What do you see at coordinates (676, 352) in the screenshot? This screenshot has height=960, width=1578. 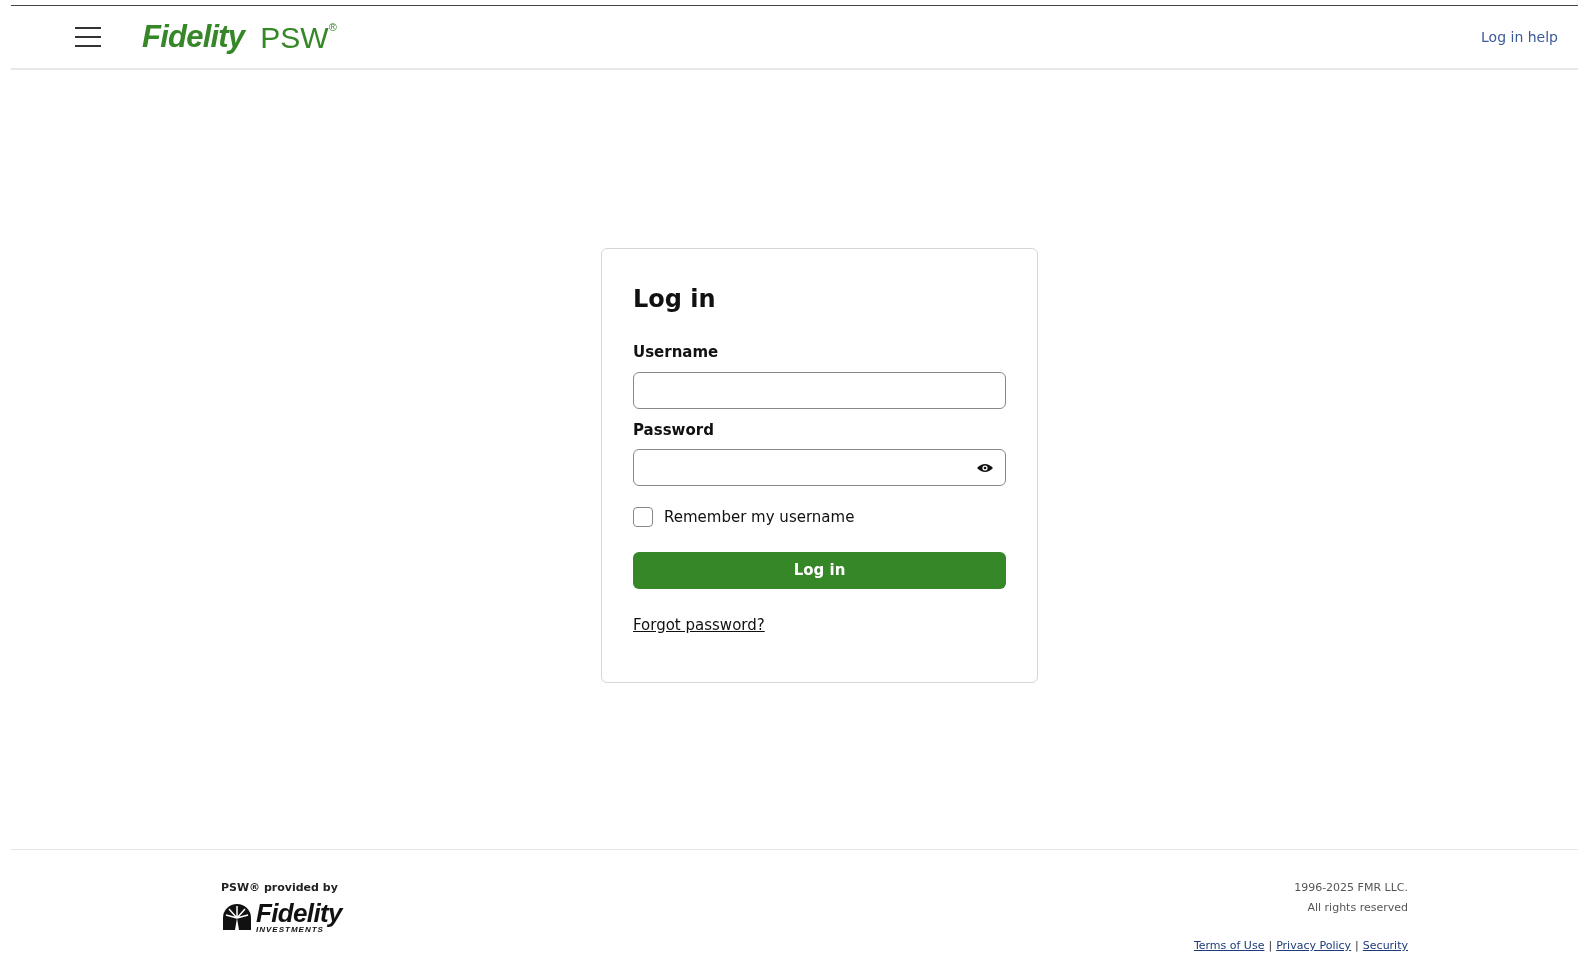 I see `username-label: Username` at bounding box center [676, 352].